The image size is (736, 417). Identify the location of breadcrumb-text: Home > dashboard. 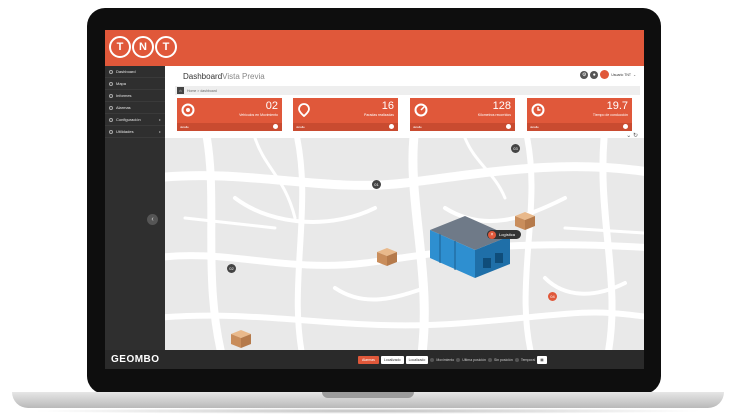
(202, 91).